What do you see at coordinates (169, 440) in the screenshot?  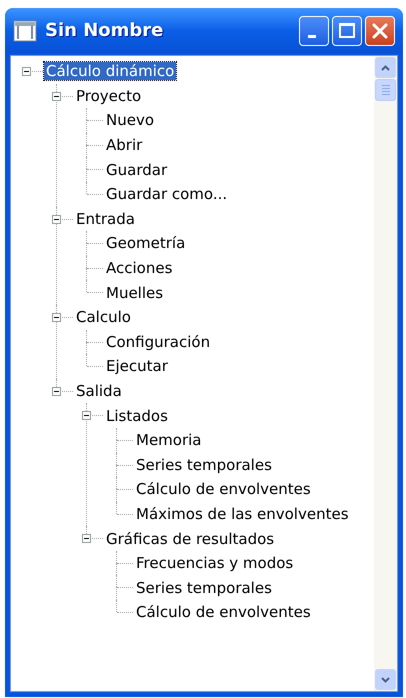 I see `tree-item: Memoria` at bounding box center [169, 440].